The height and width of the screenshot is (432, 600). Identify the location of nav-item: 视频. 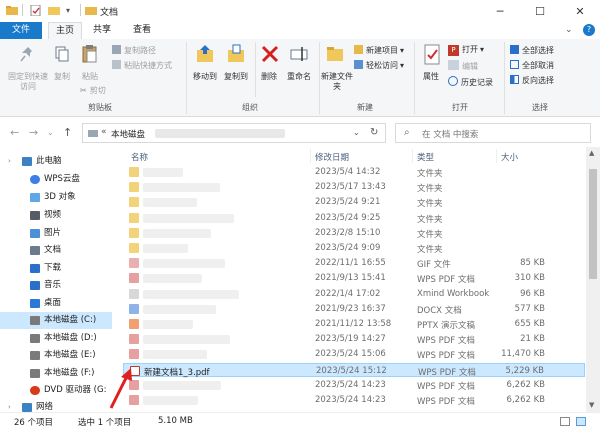
(56, 215).